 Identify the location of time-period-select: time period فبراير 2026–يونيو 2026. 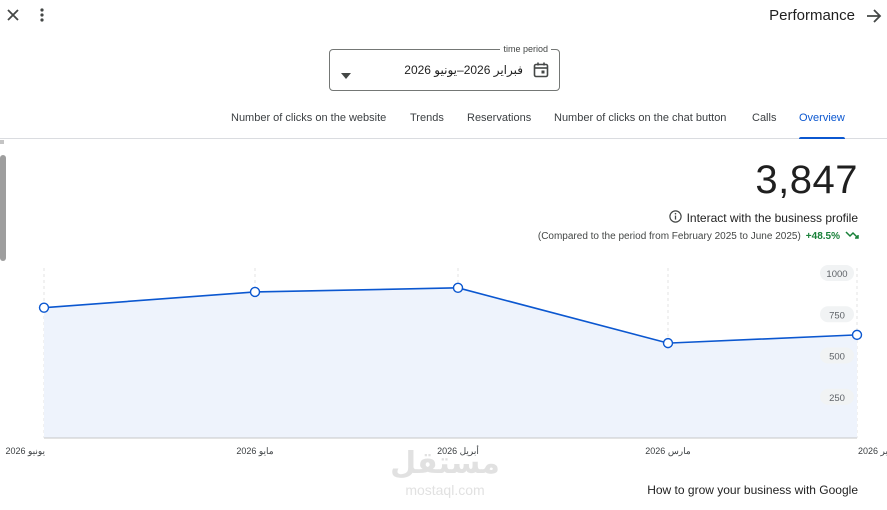
(444, 67).